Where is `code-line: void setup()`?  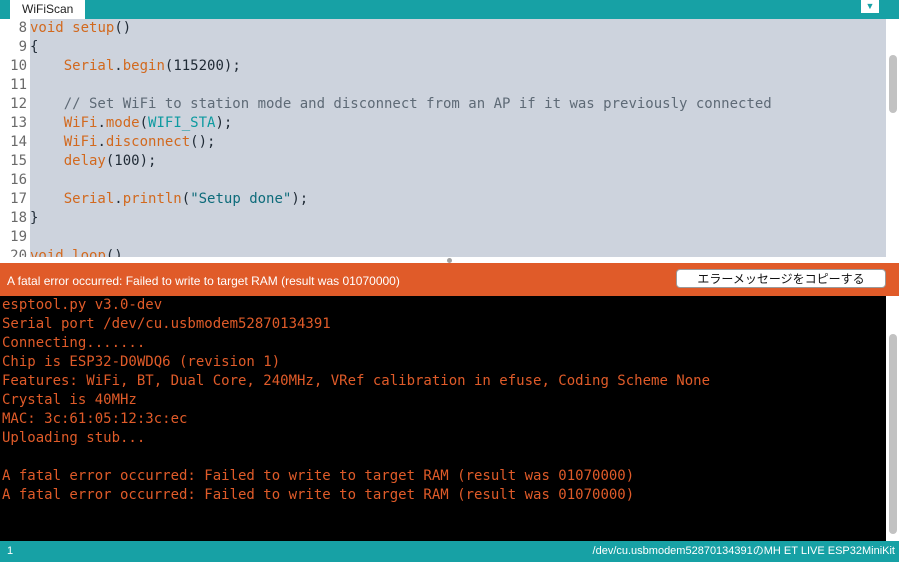
code-line: void setup() is located at coordinates (80, 28).